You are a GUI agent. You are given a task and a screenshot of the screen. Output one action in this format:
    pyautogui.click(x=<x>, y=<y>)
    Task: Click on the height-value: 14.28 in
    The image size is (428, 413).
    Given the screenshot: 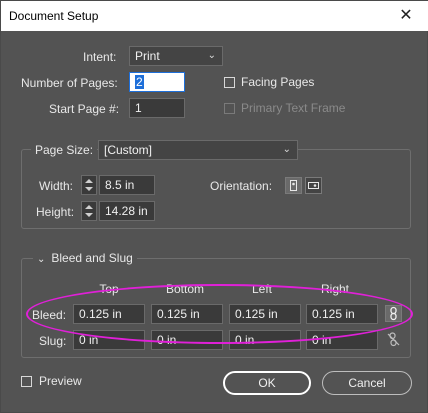 What is the action you would take?
    pyautogui.click(x=126, y=211)
    